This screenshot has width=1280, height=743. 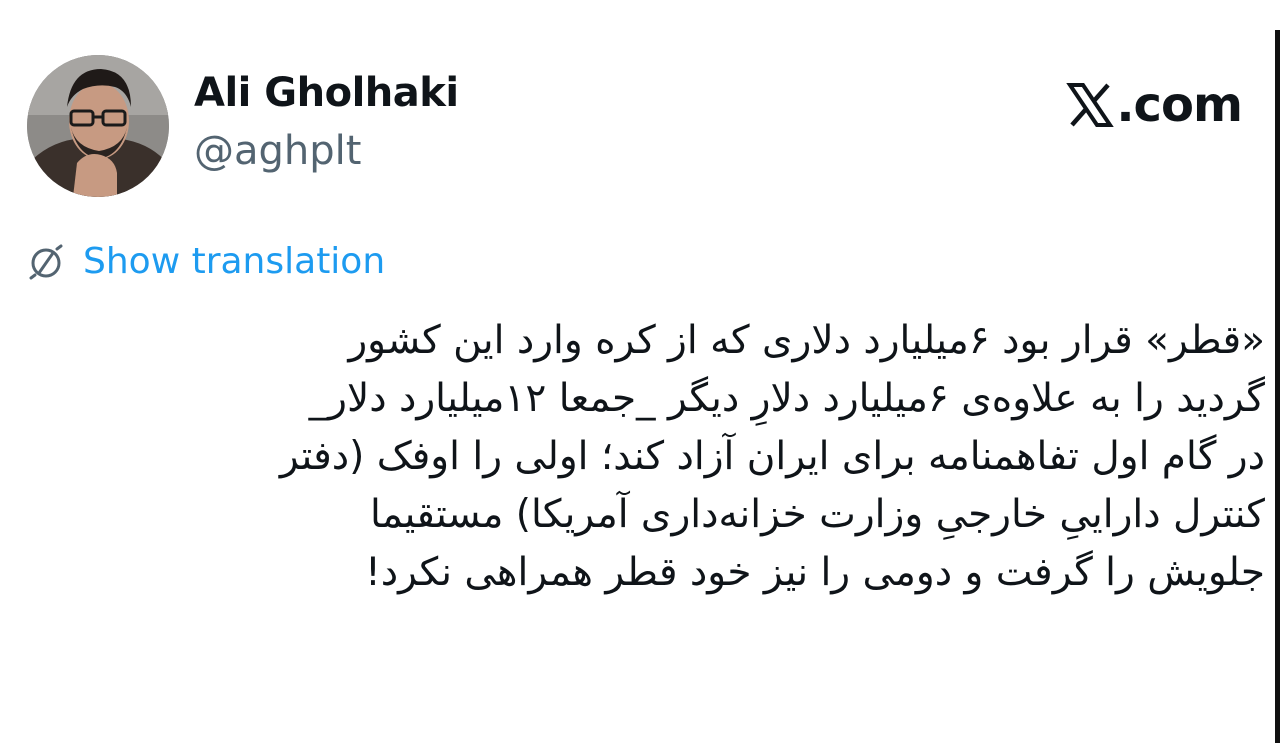 I want to click on brand-logo: .com, so click(x=1154, y=105).